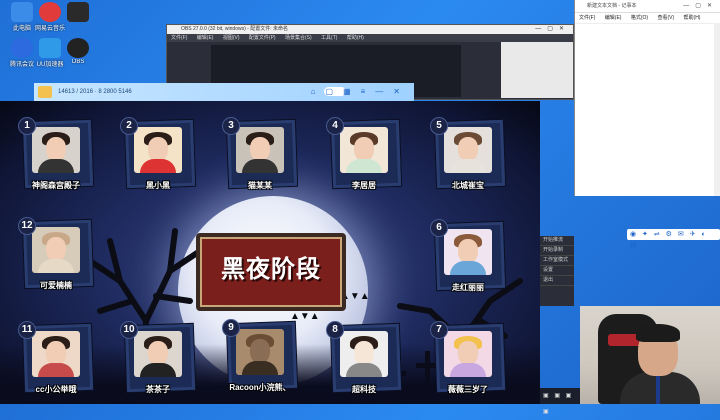 This screenshot has height=420, width=720. What do you see at coordinates (27, 126) in the screenshot?
I see `player-number: 1` at bounding box center [27, 126].